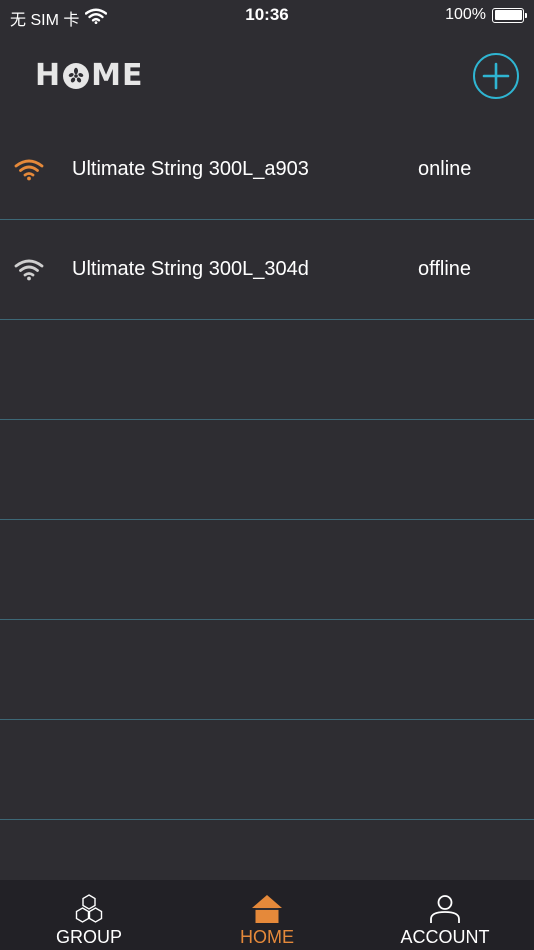  What do you see at coordinates (267, 79) in the screenshot?
I see `header: H ME` at bounding box center [267, 79].